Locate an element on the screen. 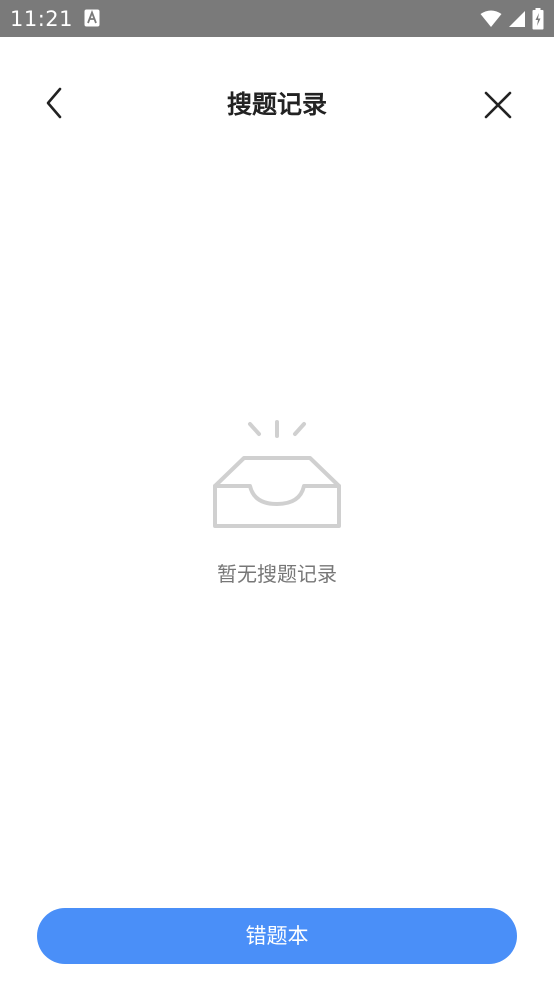 This screenshot has width=554, height=985. signal-icon is located at coordinates (517, 19).